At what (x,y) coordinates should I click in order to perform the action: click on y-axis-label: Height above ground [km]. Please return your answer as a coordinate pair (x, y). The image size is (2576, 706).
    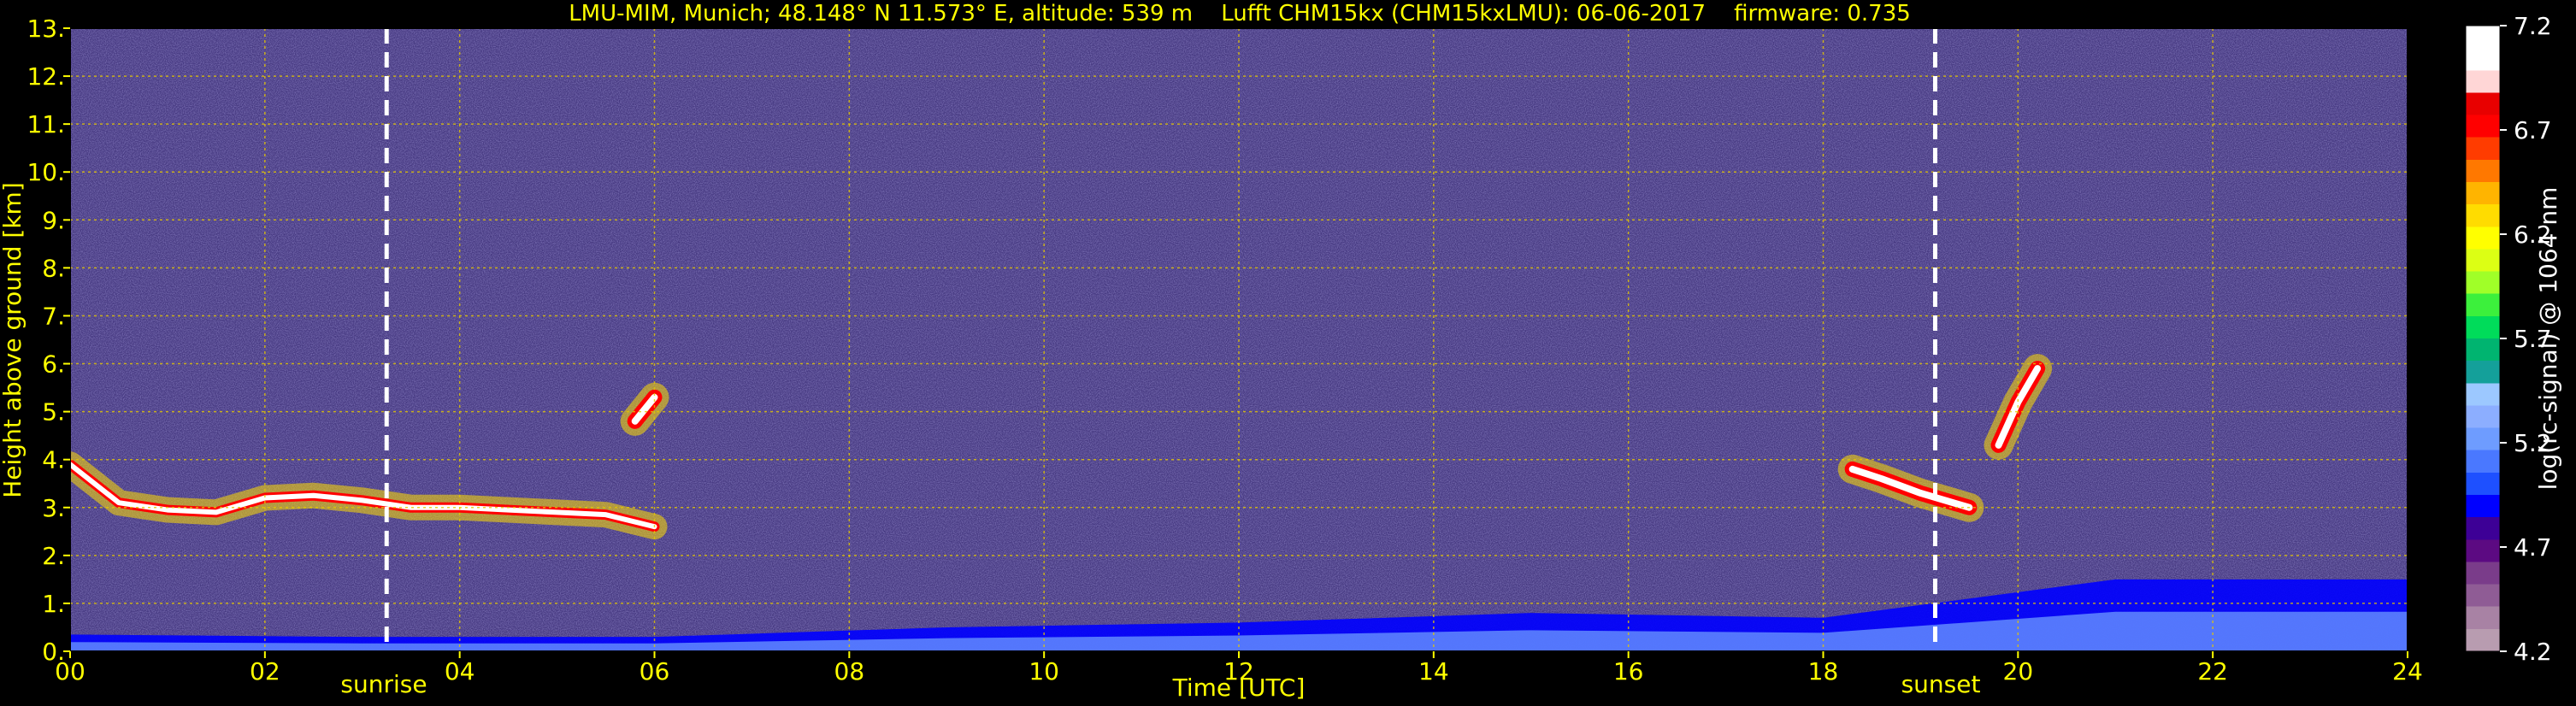
    Looking at the image, I should click on (14, 340).